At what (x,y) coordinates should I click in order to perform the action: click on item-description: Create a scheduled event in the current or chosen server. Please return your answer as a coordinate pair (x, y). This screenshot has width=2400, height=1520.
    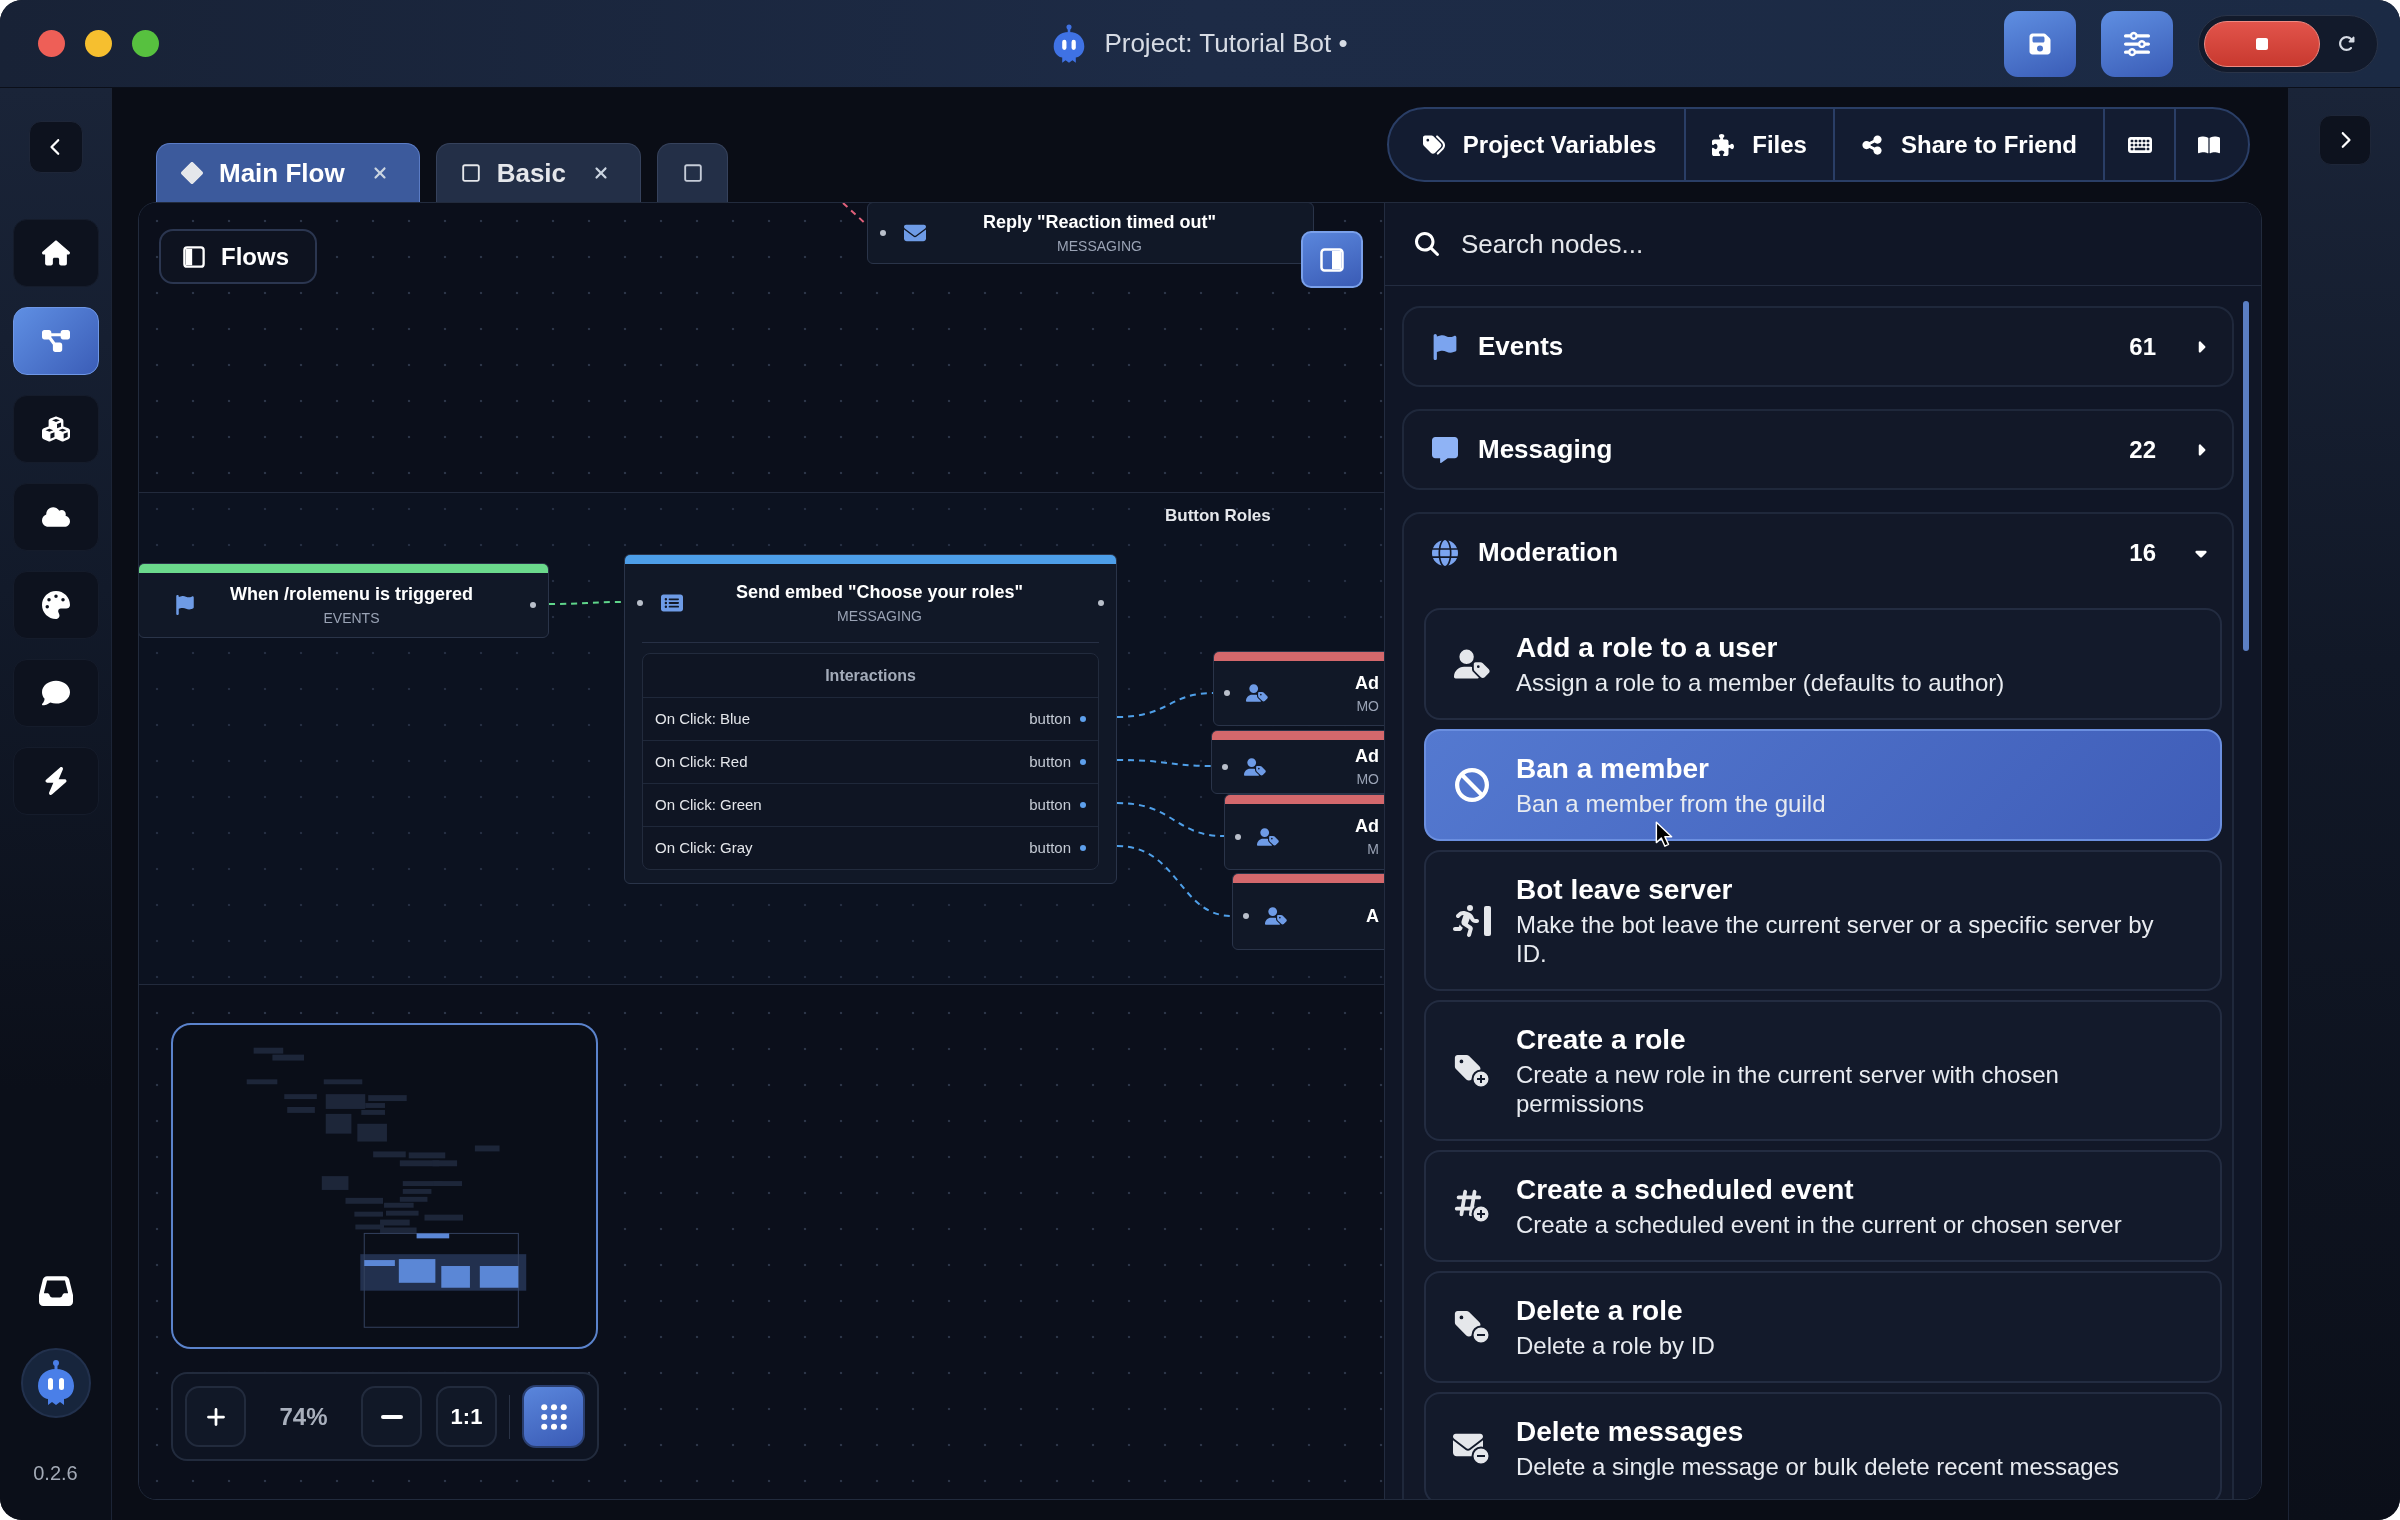
    Looking at the image, I should click on (1819, 1224).